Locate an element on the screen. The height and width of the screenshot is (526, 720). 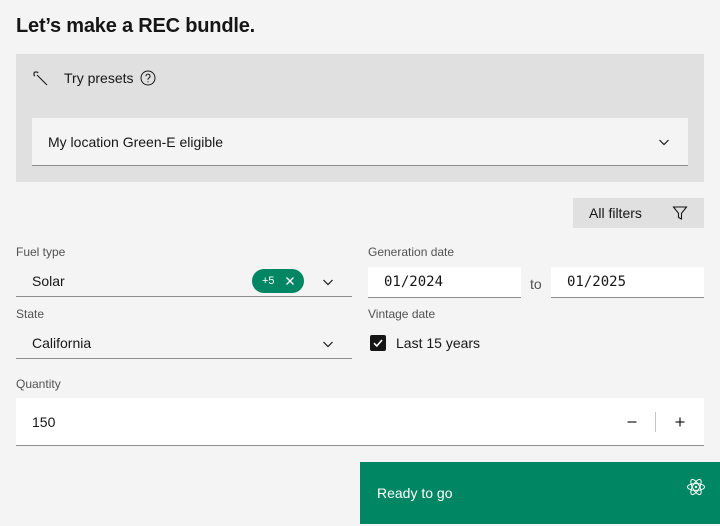
fuel-type-dropdown: Solar +5 is located at coordinates (184, 281).